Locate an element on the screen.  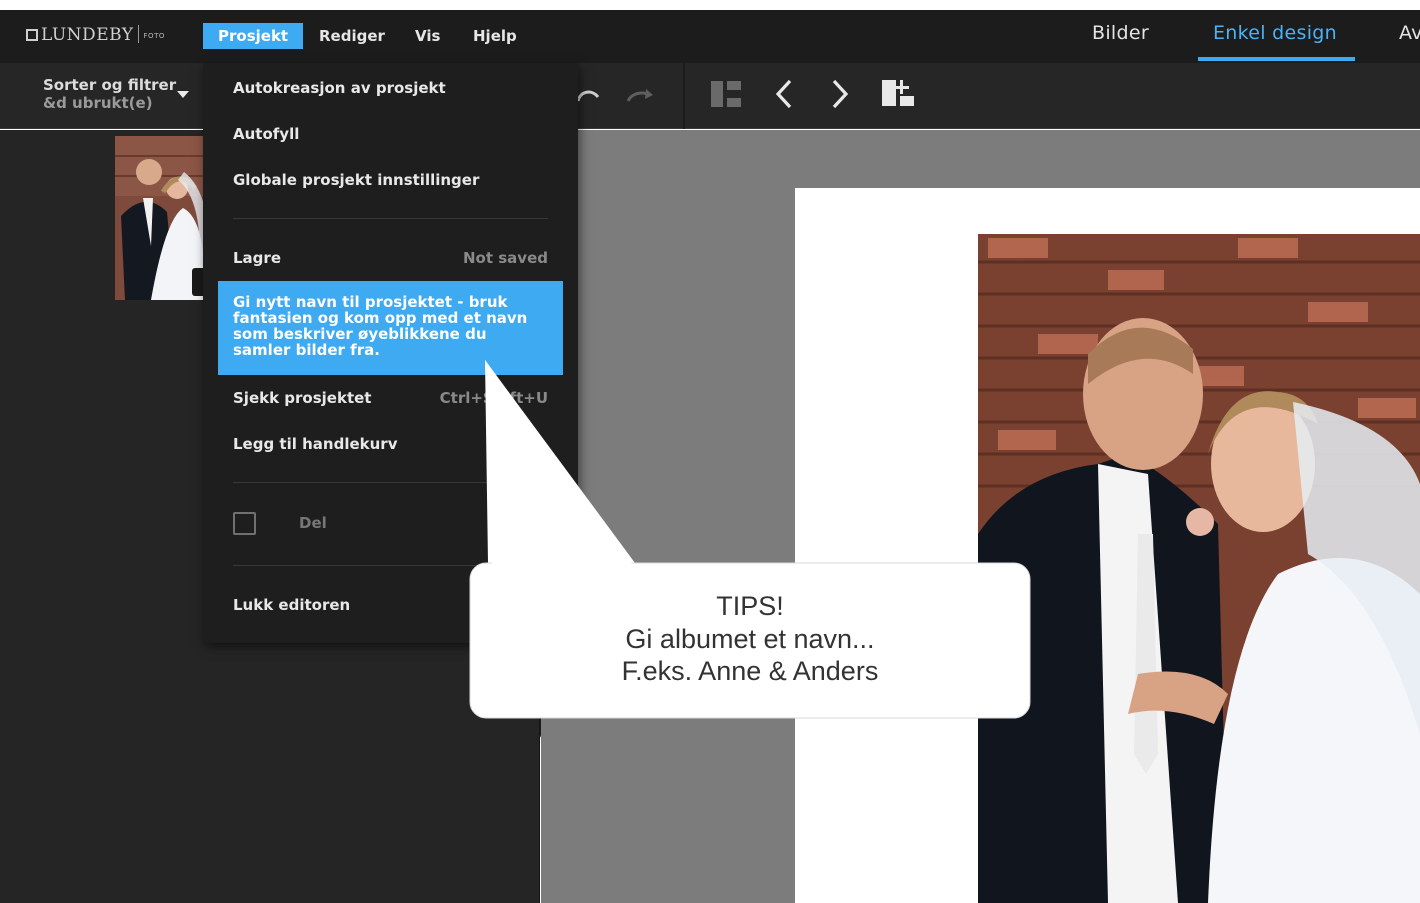
callout-title: TIPS! is located at coordinates (750, 606).